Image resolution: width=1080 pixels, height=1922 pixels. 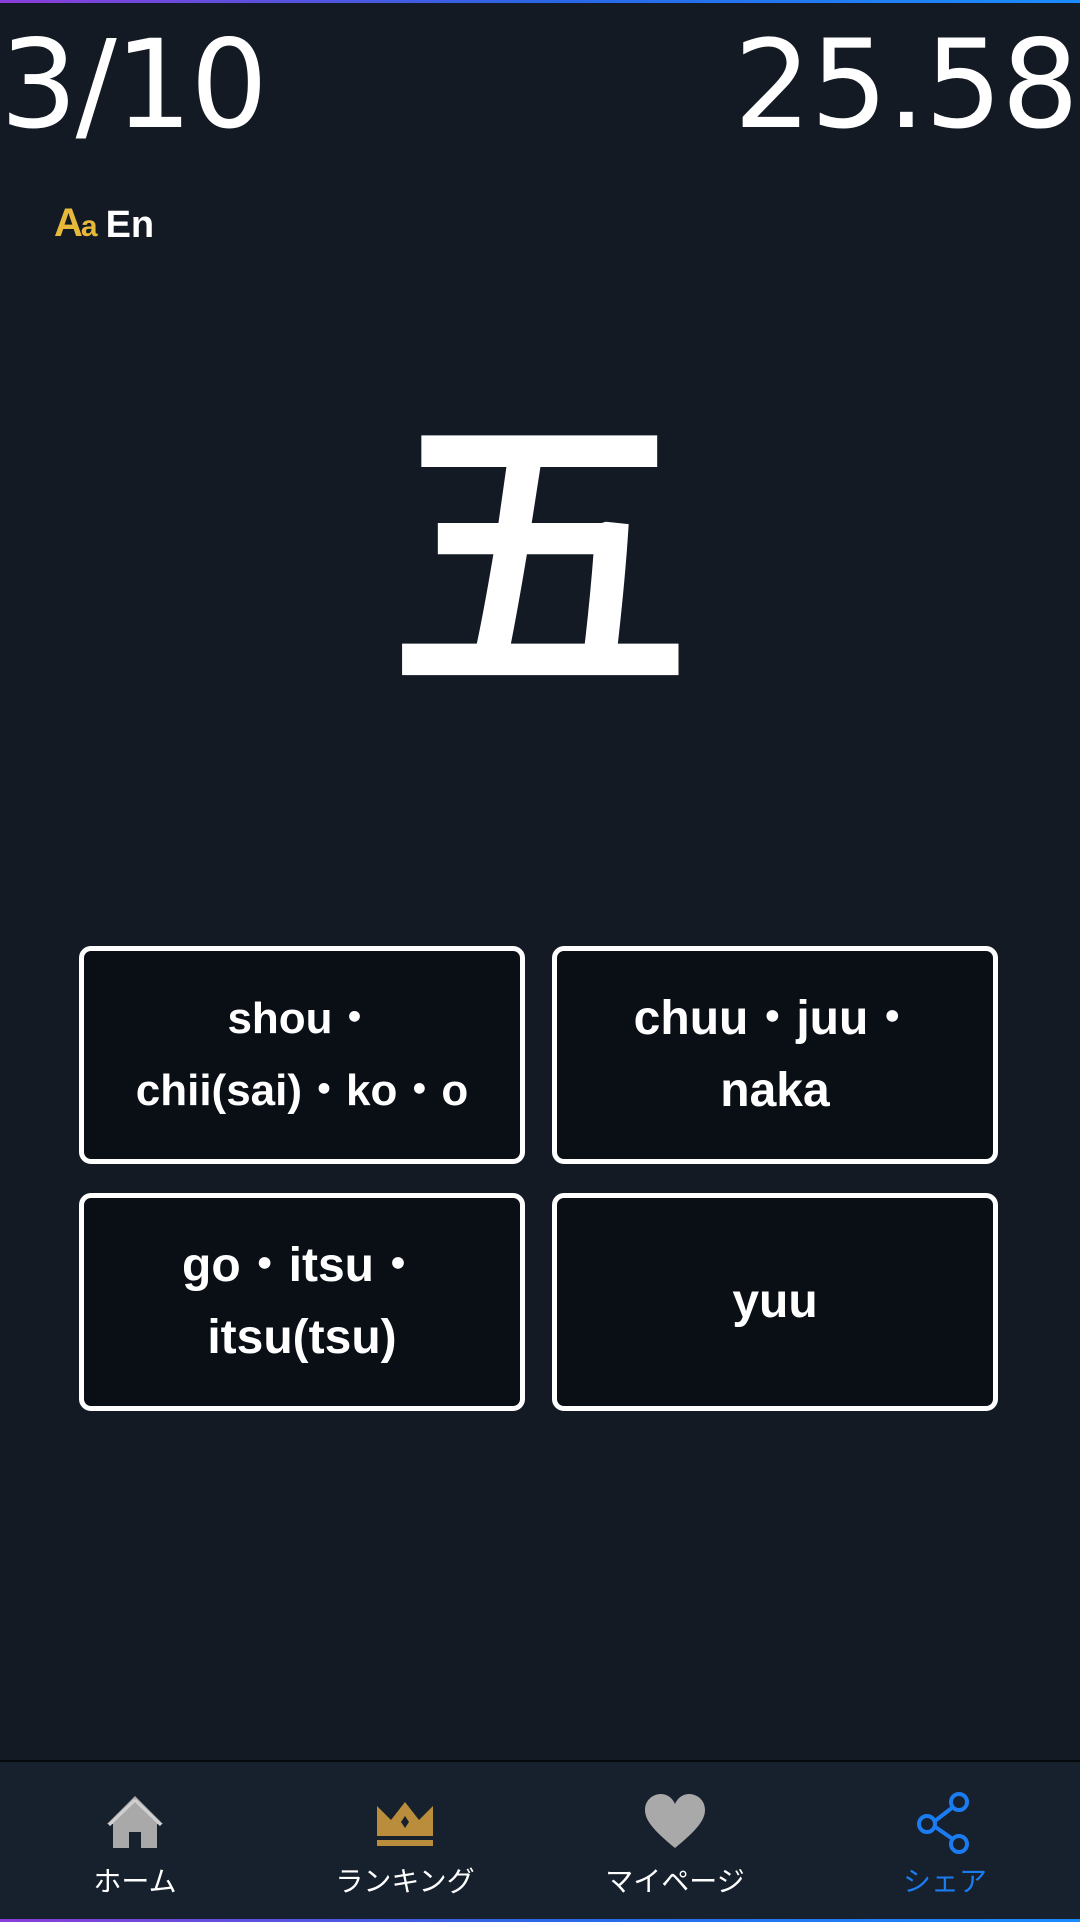 I want to click on nav-label-mypage: マイページ, so click(x=675, y=1881).